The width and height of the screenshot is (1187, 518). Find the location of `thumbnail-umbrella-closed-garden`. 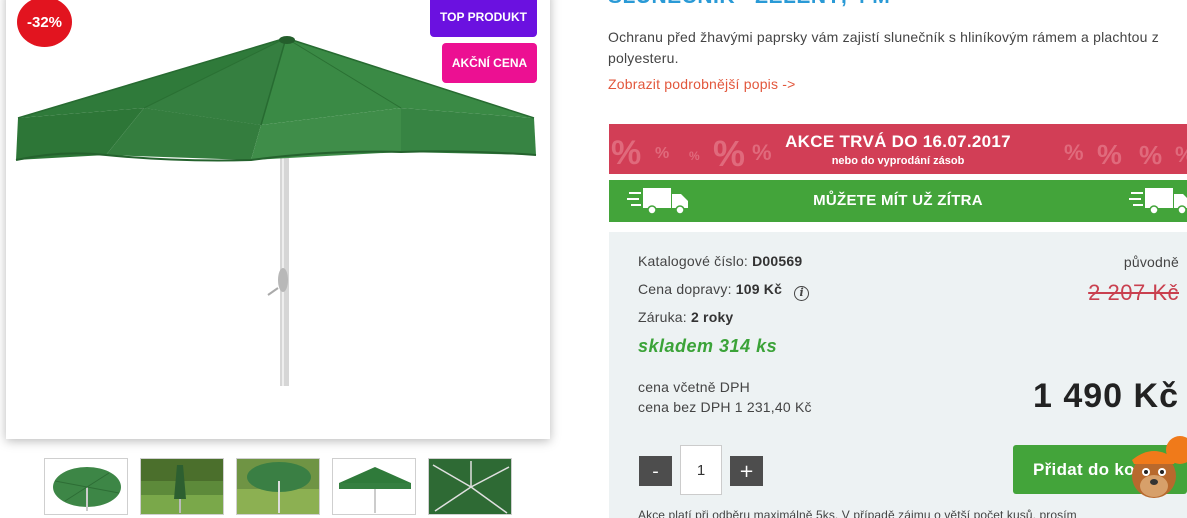

thumbnail-umbrella-closed-garden is located at coordinates (182, 486).